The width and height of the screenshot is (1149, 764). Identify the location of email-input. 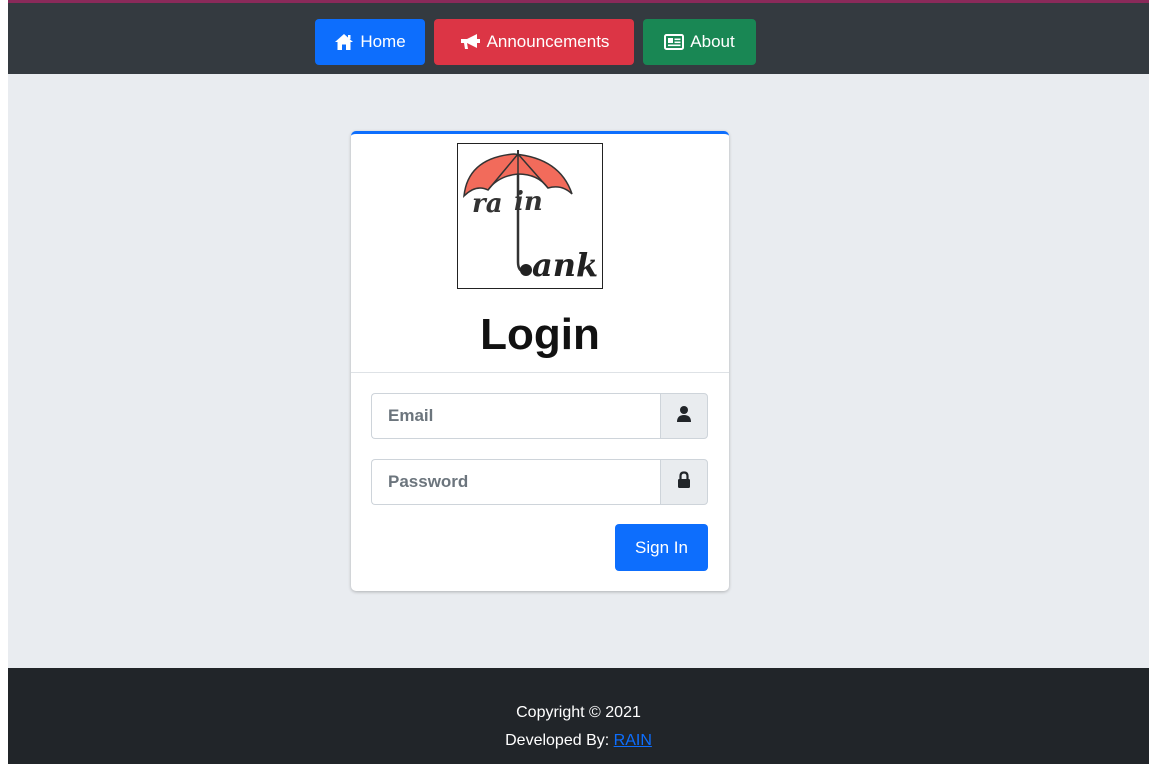
(515, 416).